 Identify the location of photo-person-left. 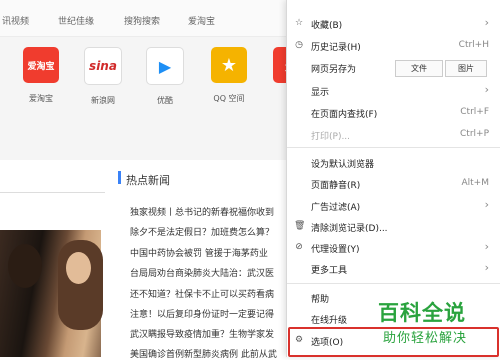
(25, 266).